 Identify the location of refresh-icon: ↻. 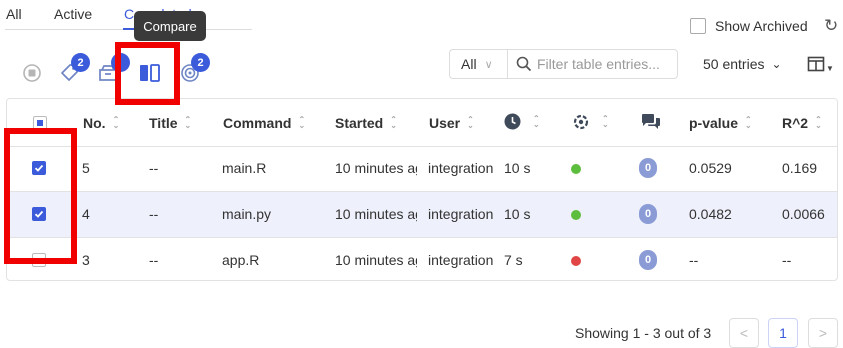
(831, 26).